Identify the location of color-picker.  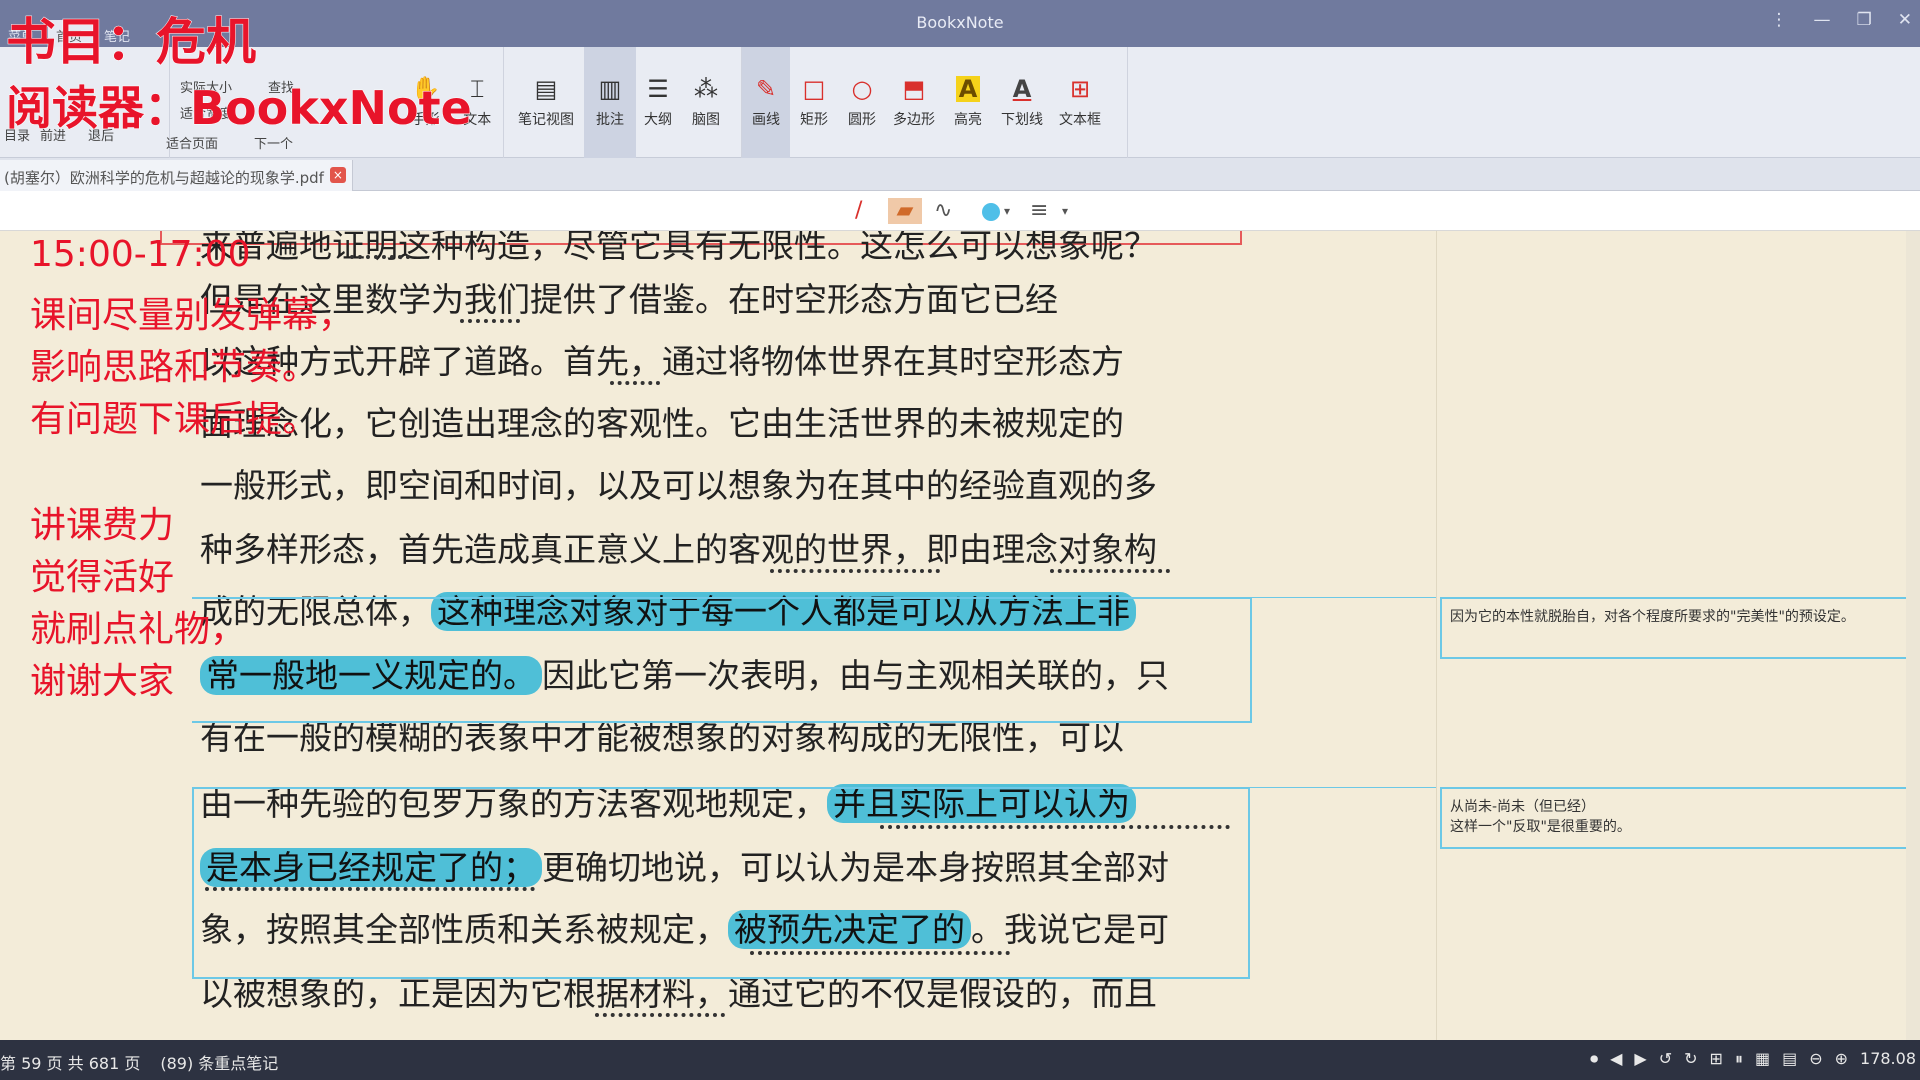
(991, 212).